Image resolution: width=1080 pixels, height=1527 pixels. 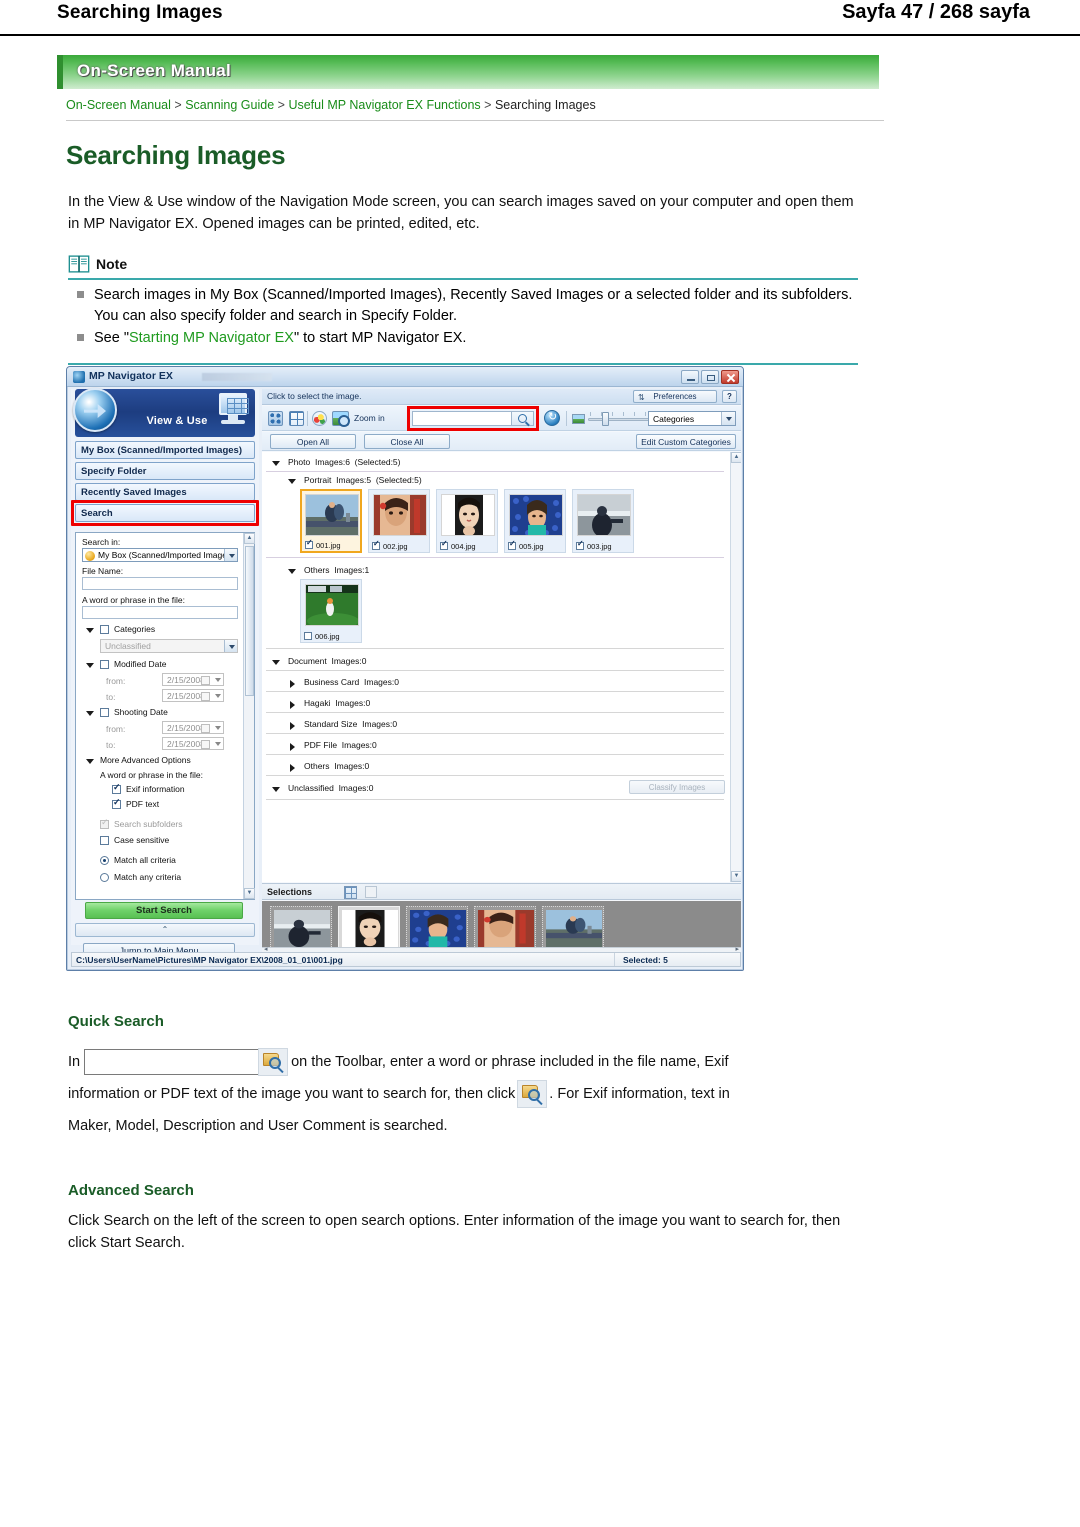 What do you see at coordinates (211, 338) in the screenshot?
I see `note-item-link: Starting MP Navigator EX` at bounding box center [211, 338].